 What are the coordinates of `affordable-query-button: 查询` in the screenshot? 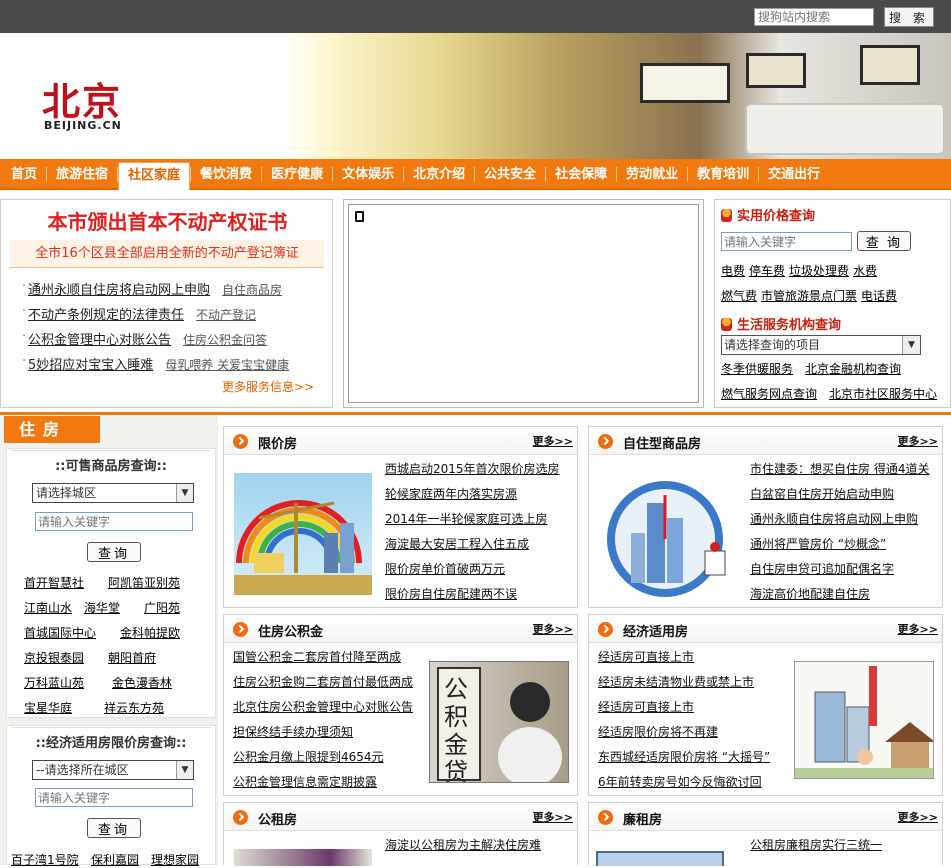 It's located at (114, 828).